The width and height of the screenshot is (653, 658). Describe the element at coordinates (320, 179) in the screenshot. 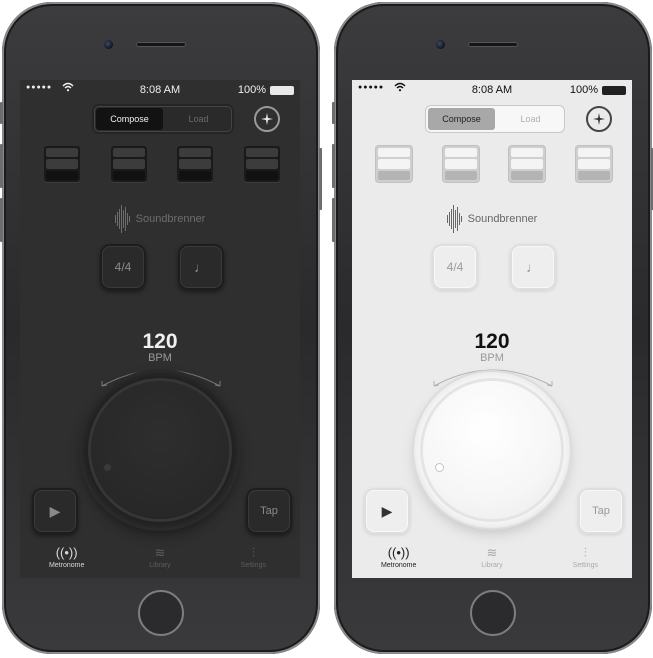

I see `power-button` at that location.